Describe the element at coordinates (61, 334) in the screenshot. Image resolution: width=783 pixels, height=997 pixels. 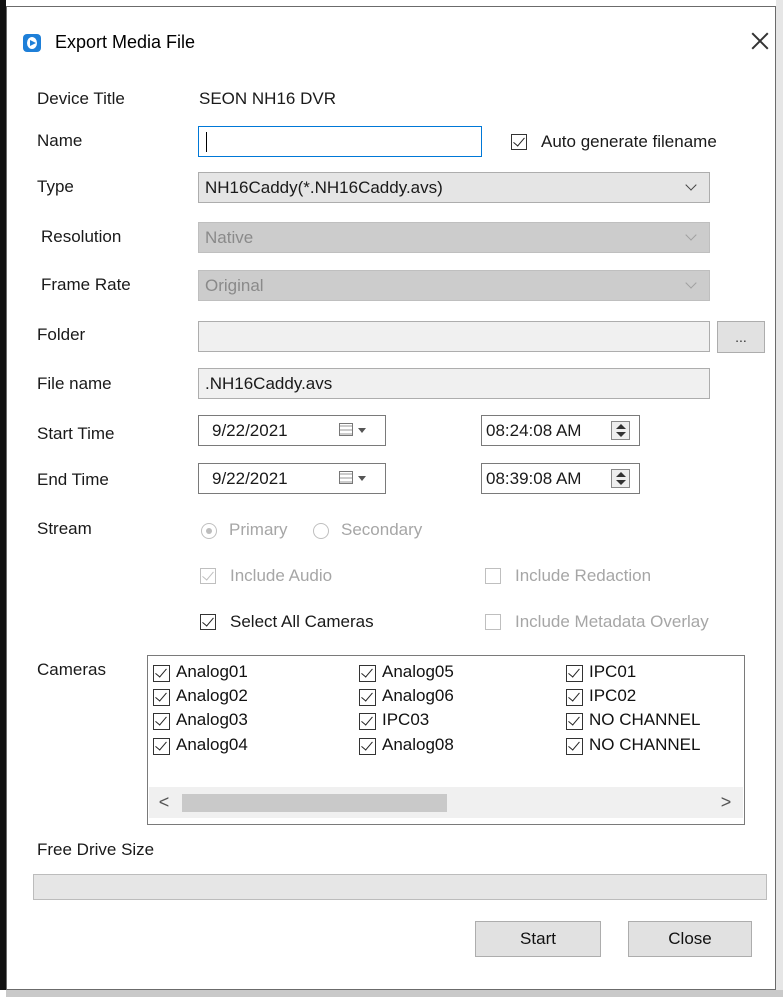
I see `folder-label: Folder` at that location.